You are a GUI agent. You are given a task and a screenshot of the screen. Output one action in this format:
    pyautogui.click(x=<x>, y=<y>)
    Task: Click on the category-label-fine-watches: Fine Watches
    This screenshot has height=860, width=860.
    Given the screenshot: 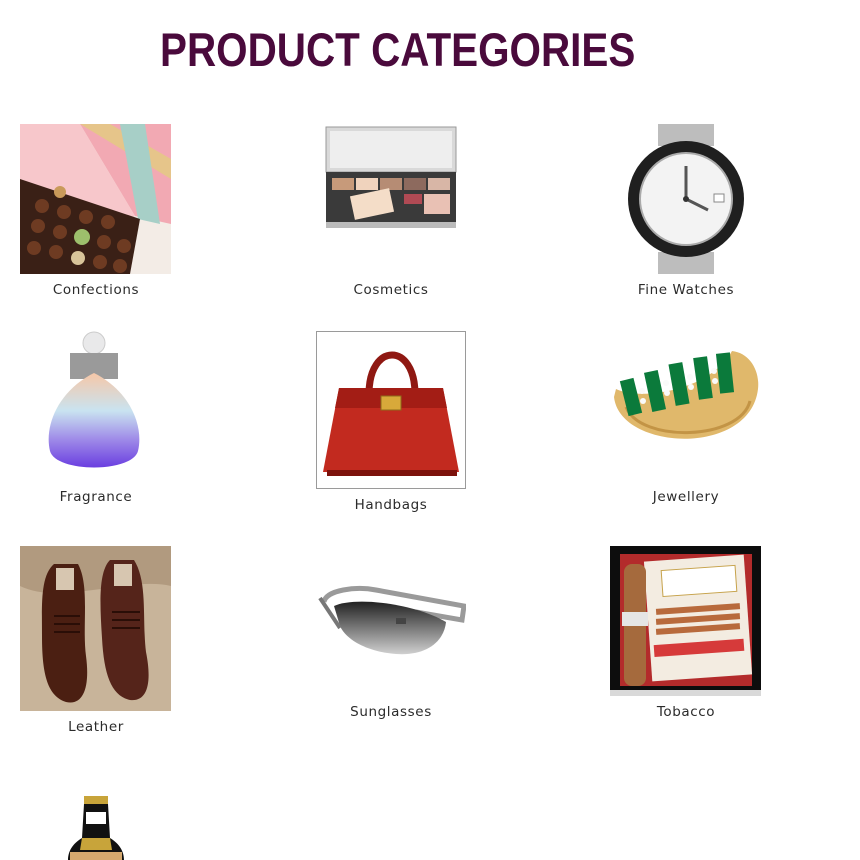 What is the action you would take?
    pyautogui.click(x=686, y=290)
    